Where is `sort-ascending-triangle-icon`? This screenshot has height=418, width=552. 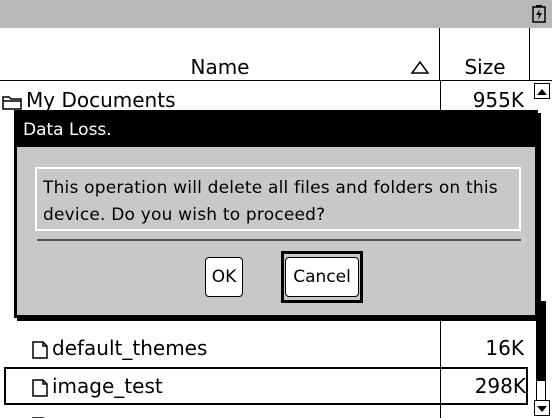
sort-ascending-triangle-icon is located at coordinates (420, 67).